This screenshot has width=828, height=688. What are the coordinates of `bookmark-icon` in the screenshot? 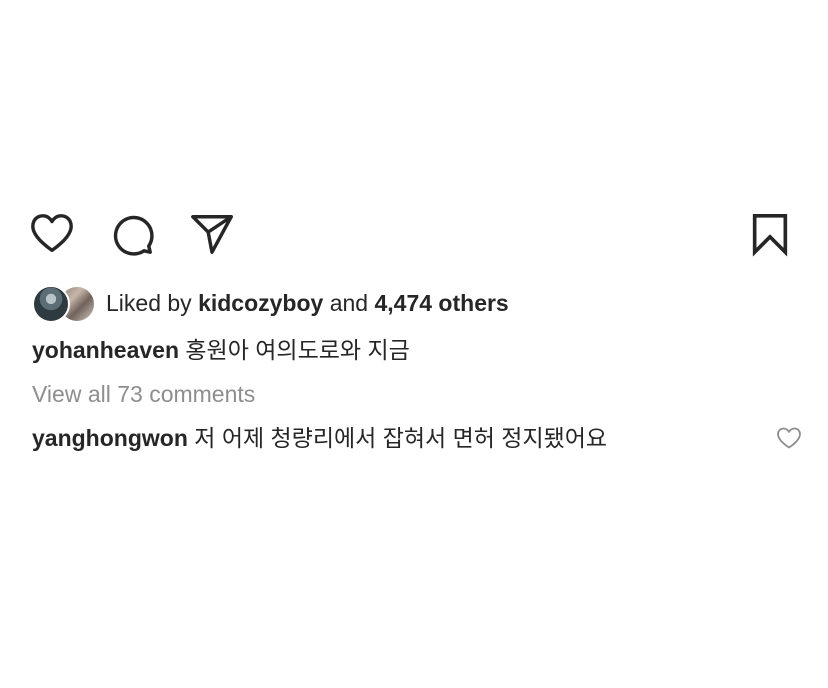 It's located at (770, 235).